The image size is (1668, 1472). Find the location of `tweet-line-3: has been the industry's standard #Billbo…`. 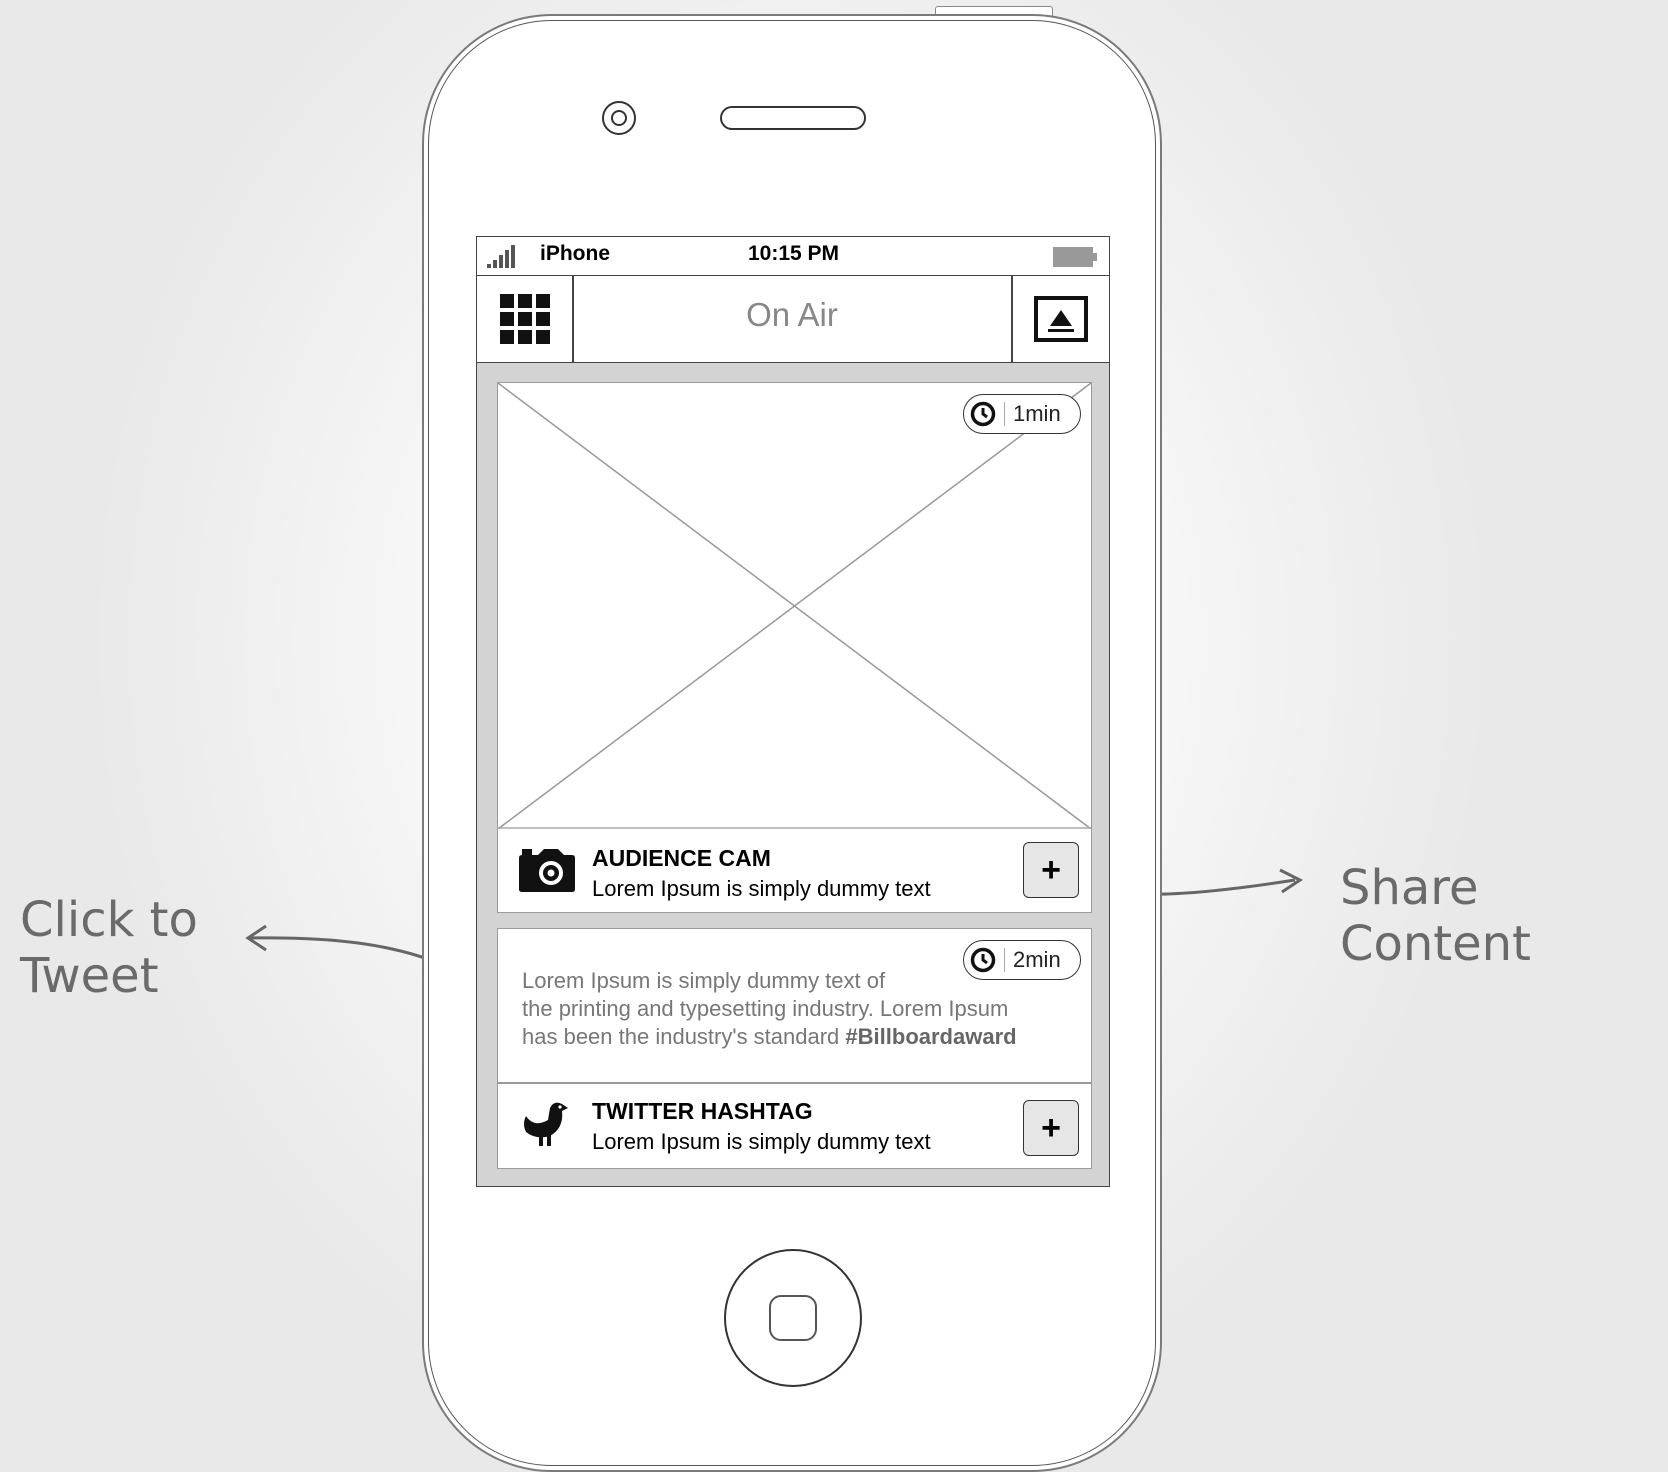

tweet-line-3: has been the industry's standard #Billbo… is located at coordinates (769, 1037).